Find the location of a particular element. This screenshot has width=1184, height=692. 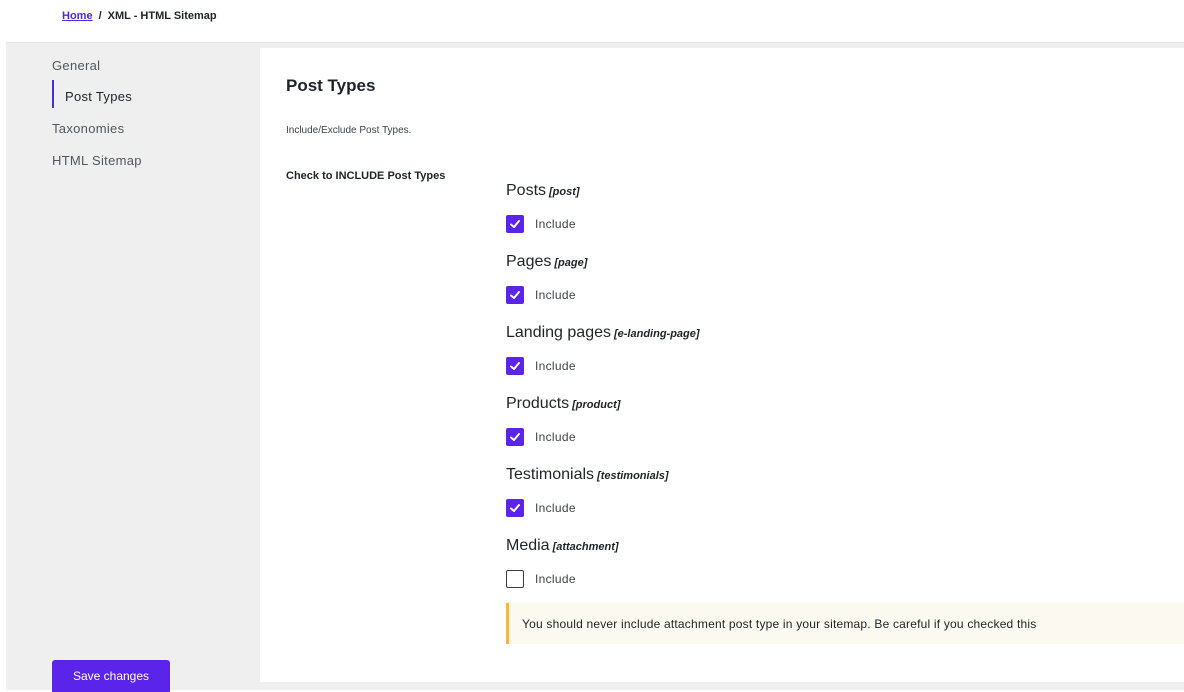

include-landing-pages-checkbox is located at coordinates (515, 366).